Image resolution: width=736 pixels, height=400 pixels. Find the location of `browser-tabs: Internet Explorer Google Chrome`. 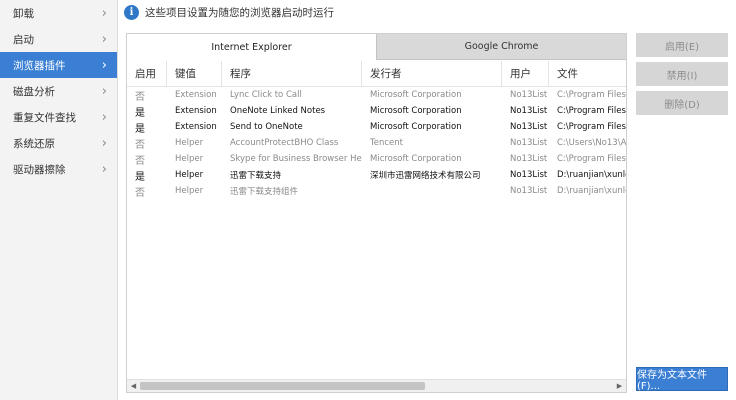

browser-tabs: Internet Explorer Google Chrome is located at coordinates (376, 47).